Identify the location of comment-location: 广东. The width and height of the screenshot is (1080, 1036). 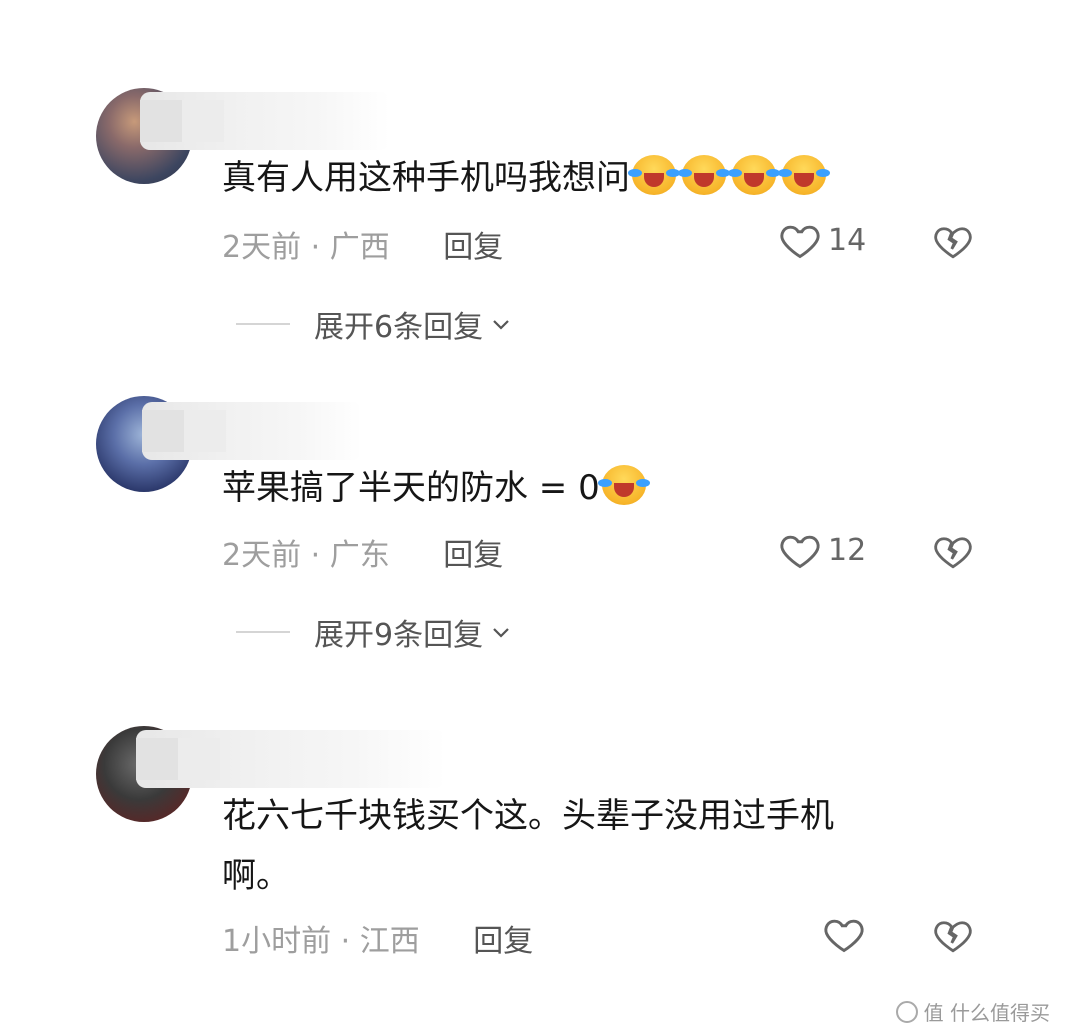
(359, 555).